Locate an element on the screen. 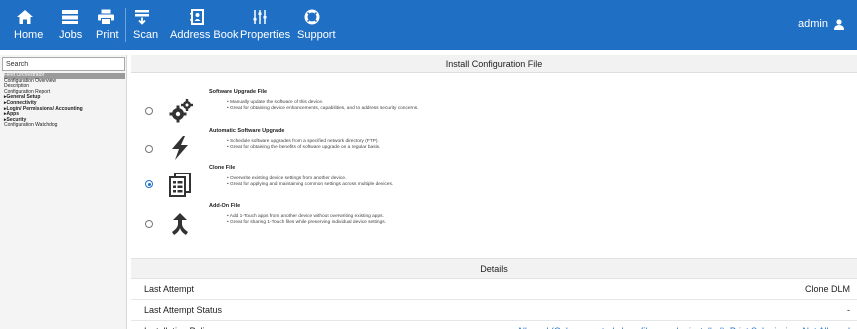  option-title: Automatic Software Upgrade is located at coordinates (247, 131).